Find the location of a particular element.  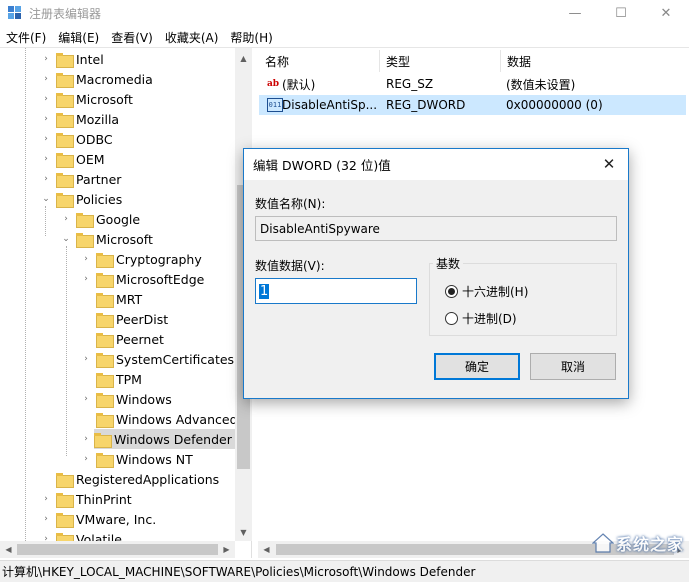

value-name-field: DisableAntiSpyware is located at coordinates (436, 228).